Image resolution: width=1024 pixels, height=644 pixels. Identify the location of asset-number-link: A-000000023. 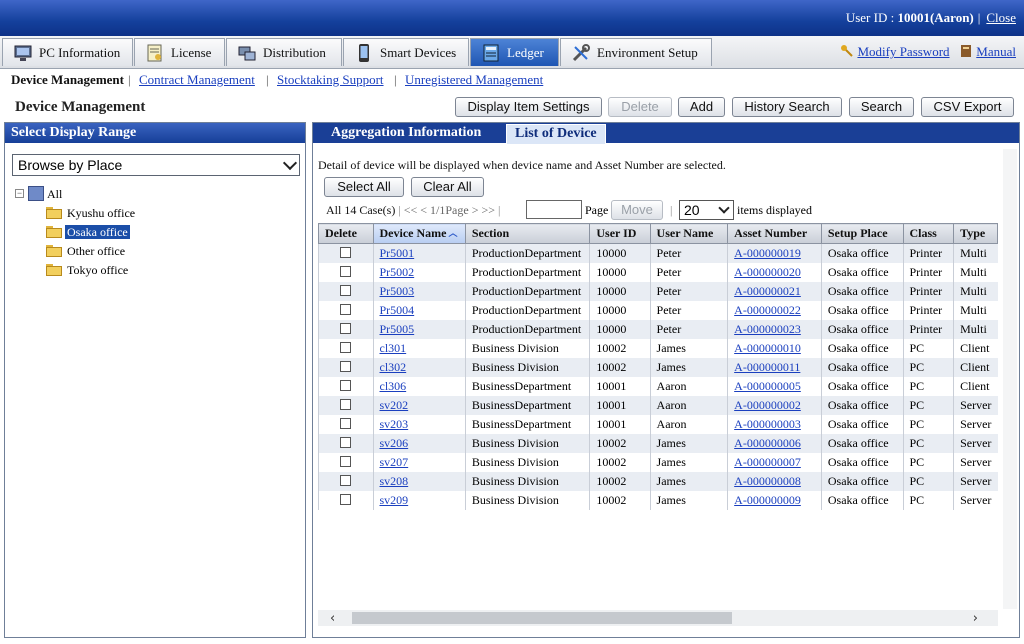
(774, 329).